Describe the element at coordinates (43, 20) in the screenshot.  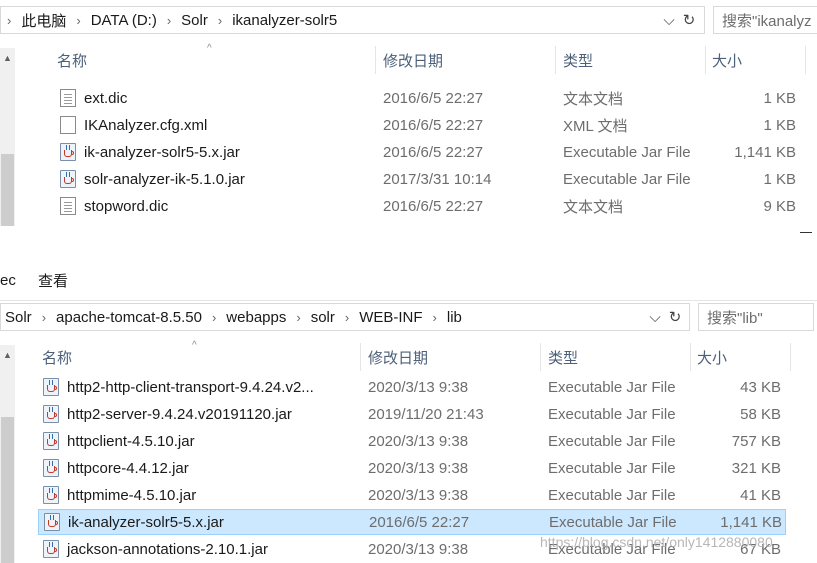
I see `breadcrumb-this-pc: 此电脑` at that location.